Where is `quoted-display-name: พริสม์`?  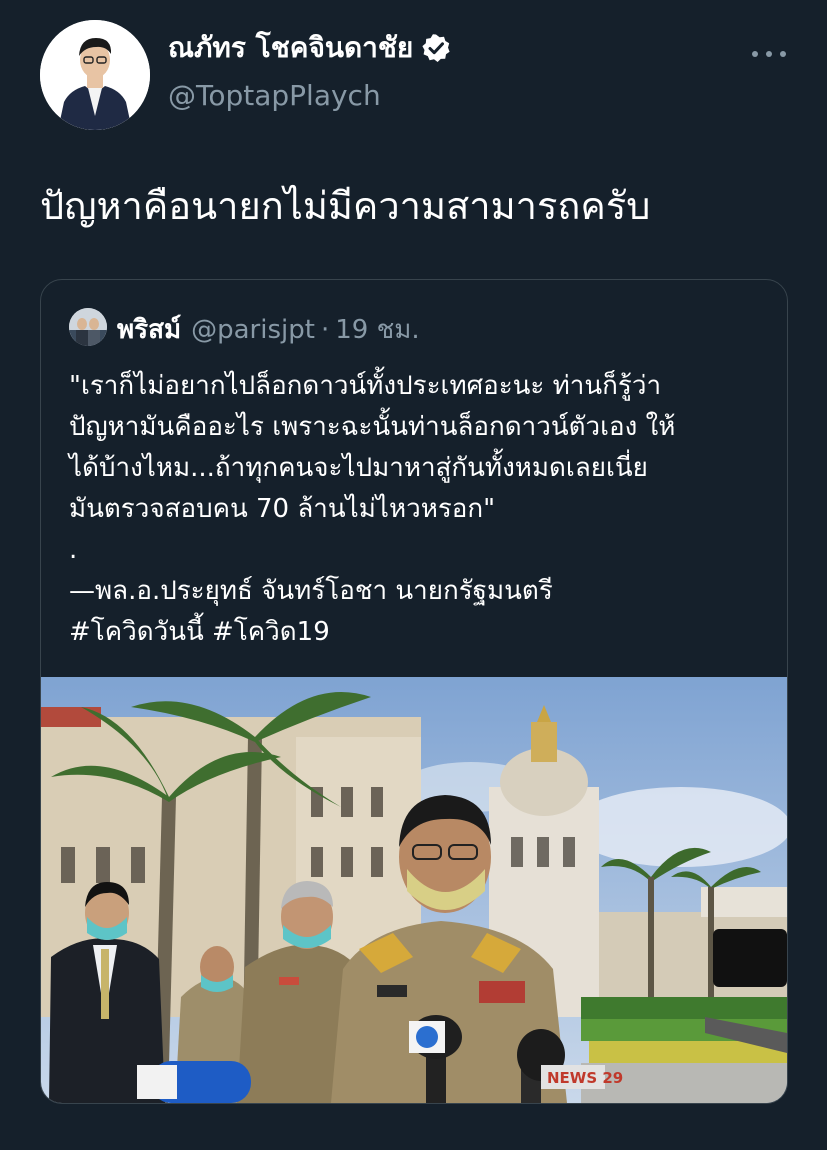
quoted-display-name: พริสม์ is located at coordinates (149, 329).